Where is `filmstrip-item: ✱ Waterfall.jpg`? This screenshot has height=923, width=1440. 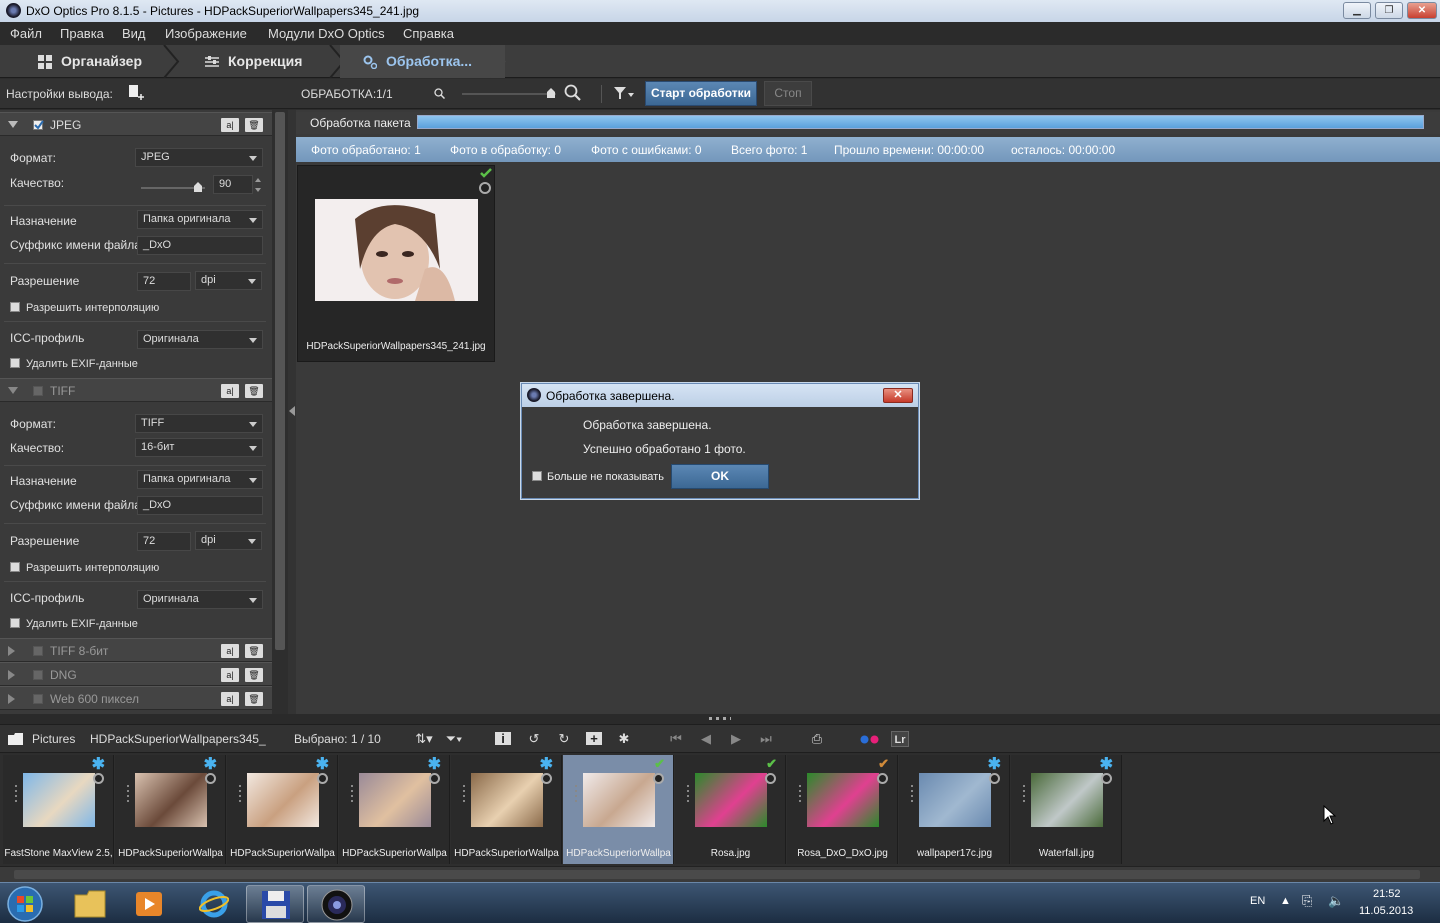
filmstrip-item: ✱ Waterfall.jpg is located at coordinates (1066, 809).